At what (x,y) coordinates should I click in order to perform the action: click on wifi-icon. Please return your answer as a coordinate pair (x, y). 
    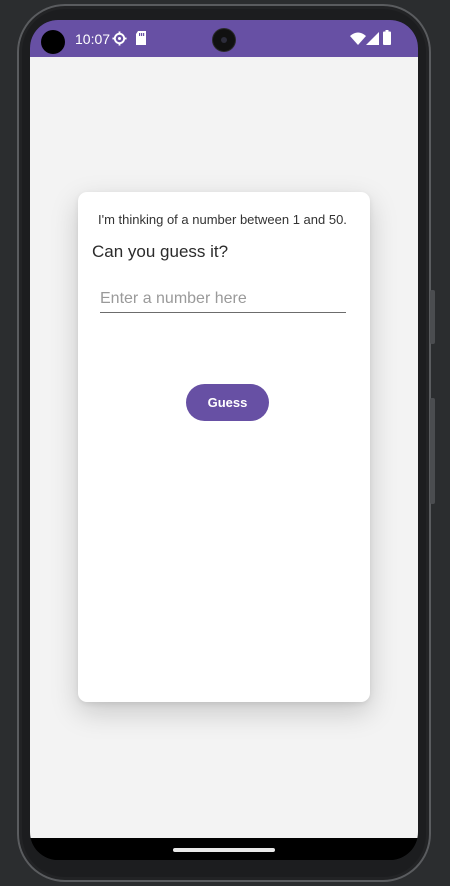
    Looking at the image, I should click on (358, 41).